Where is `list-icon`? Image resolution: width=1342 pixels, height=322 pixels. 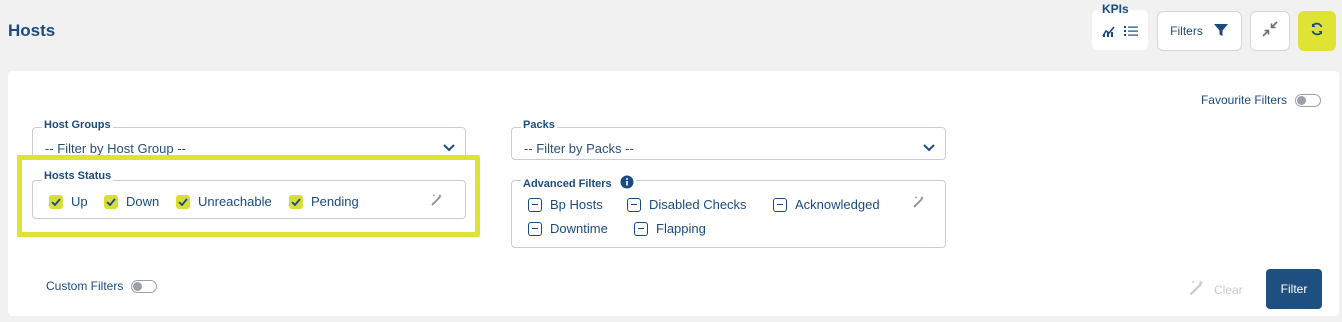 list-icon is located at coordinates (1131, 33).